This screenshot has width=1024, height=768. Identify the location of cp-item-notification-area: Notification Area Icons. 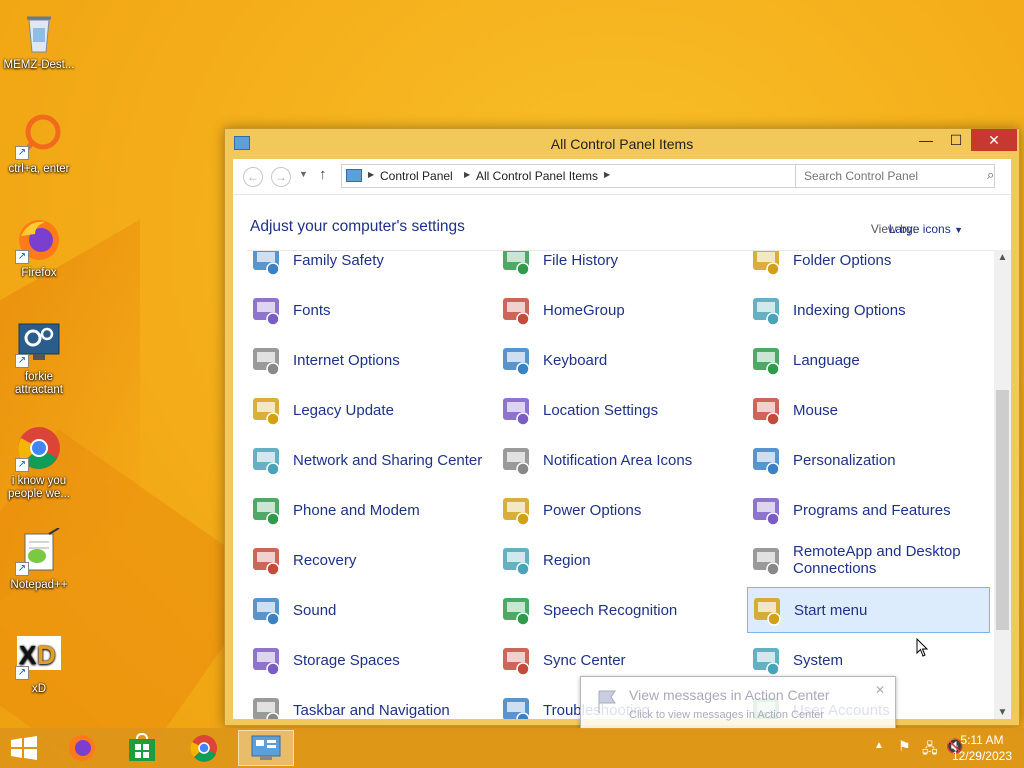
(618, 460).